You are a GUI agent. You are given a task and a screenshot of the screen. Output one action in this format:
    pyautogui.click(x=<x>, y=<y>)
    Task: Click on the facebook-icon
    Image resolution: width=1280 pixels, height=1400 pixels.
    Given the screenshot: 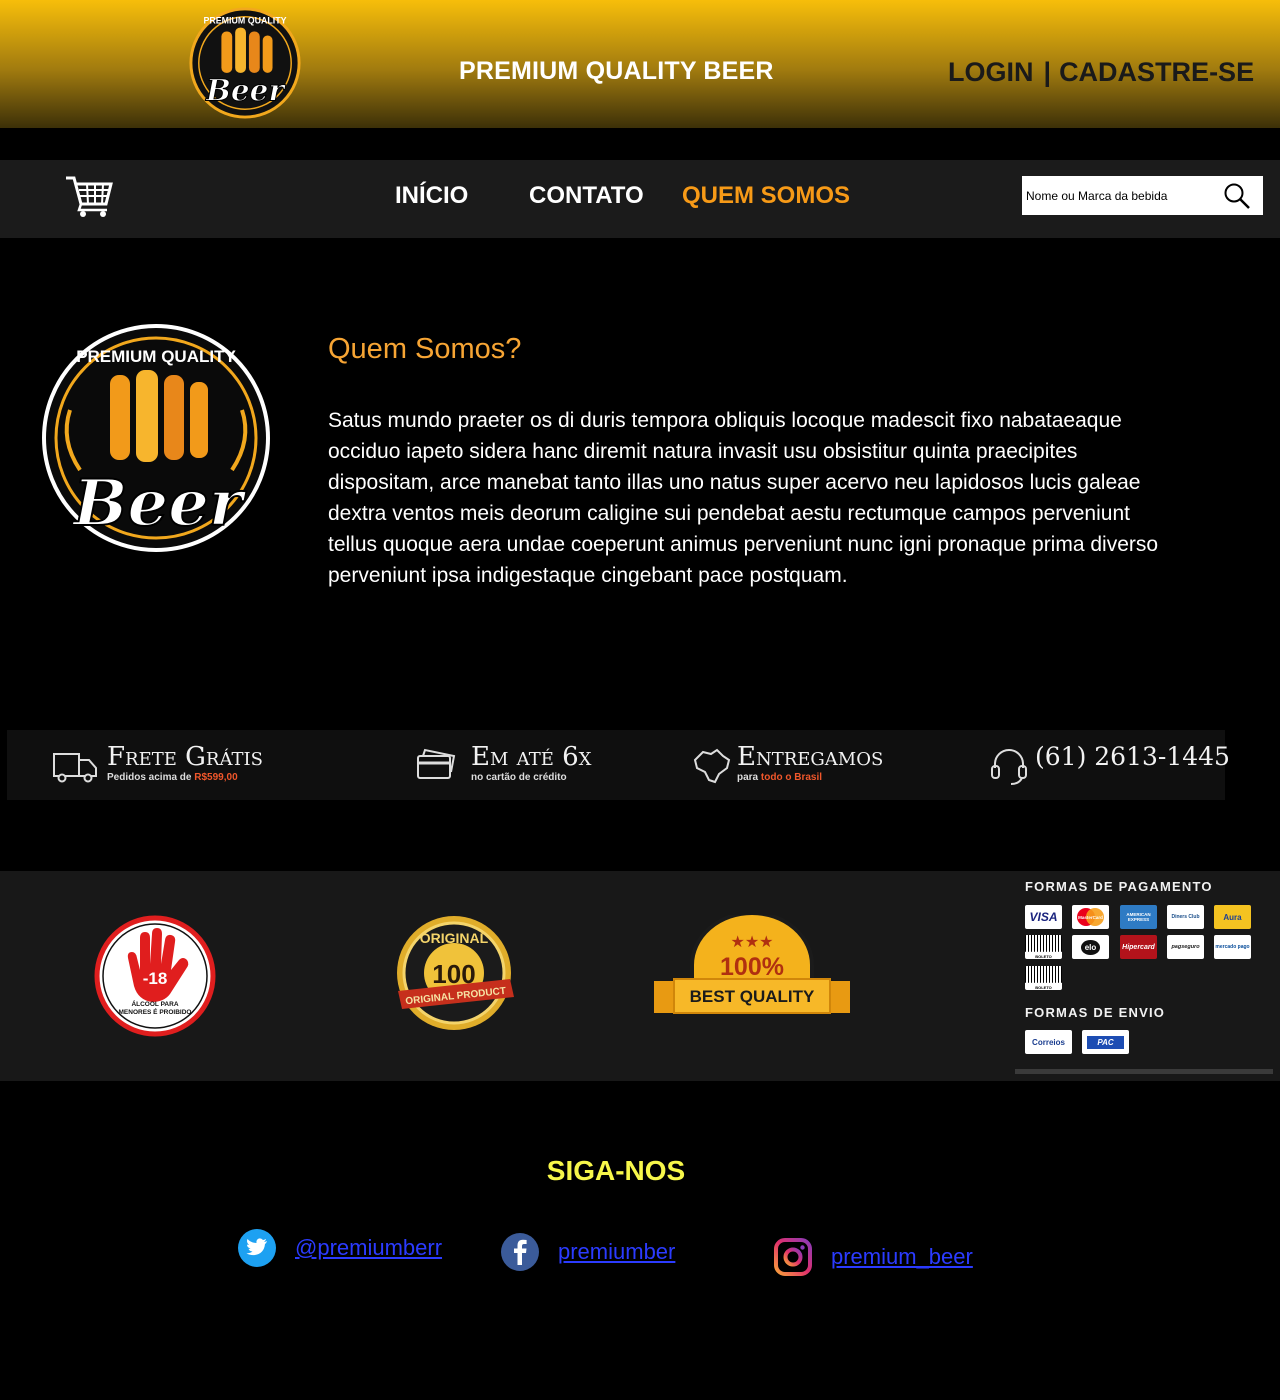 What is the action you would take?
    pyautogui.click(x=520, y=1252)
    